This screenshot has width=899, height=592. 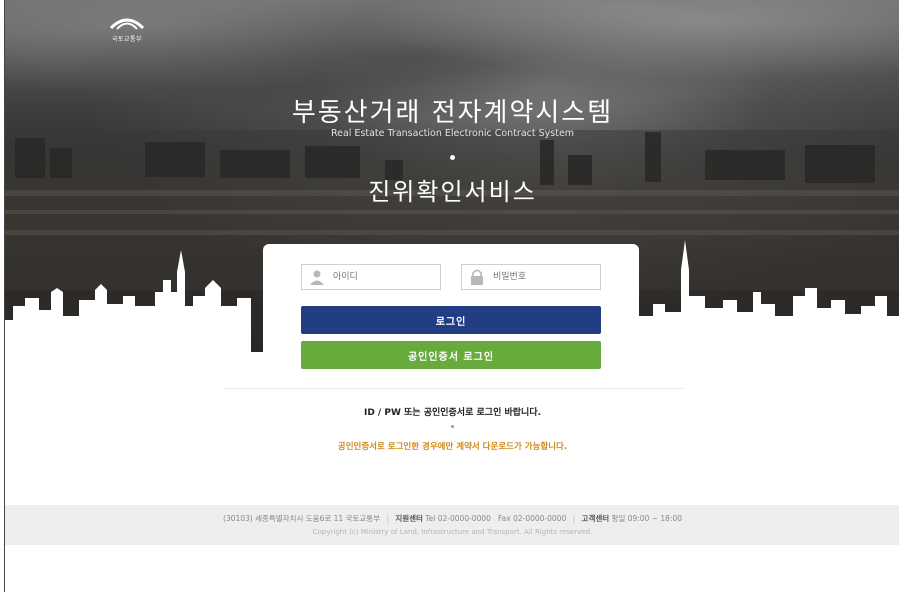 What do you see at coordinates (409, 518) in the screenshot?
I see `support-center-label: 지원센터` at bounding box center [409, 518].